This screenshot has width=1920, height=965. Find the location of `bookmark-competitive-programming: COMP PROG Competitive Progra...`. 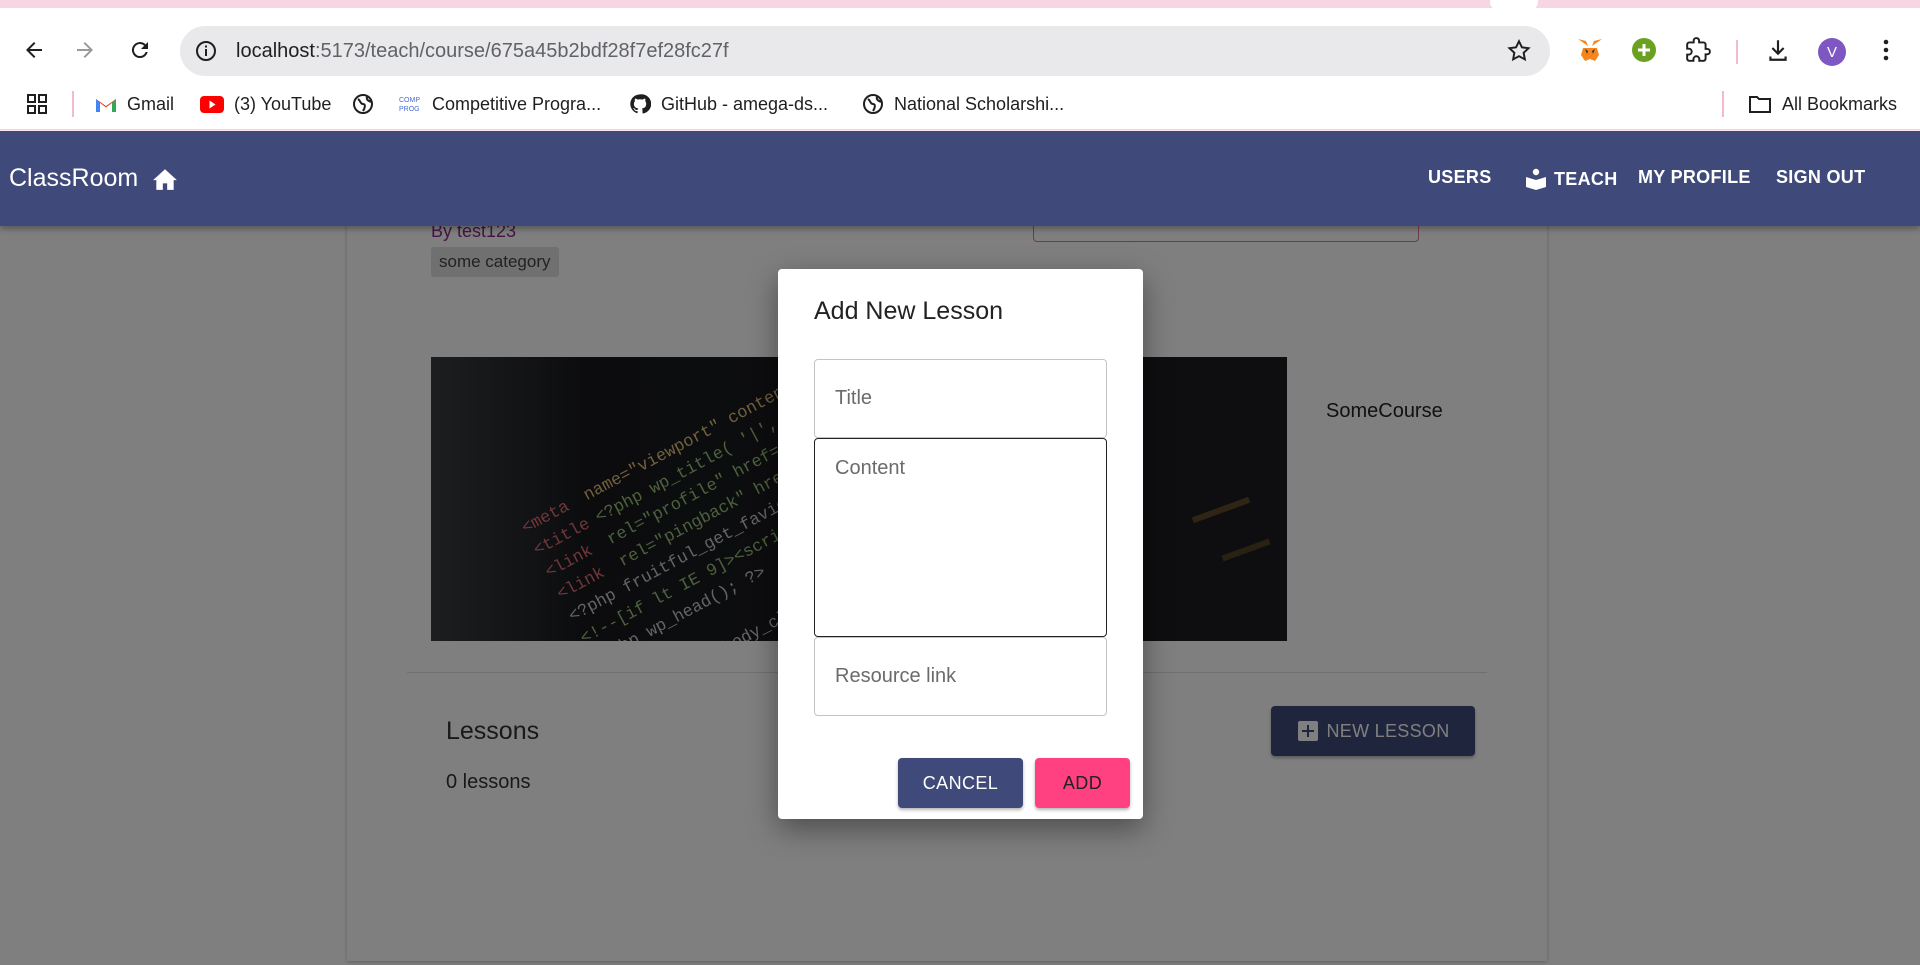

bookmark-competitive-programming: COMP PROG Competitive Progra... is located at coordinates (499, 104).